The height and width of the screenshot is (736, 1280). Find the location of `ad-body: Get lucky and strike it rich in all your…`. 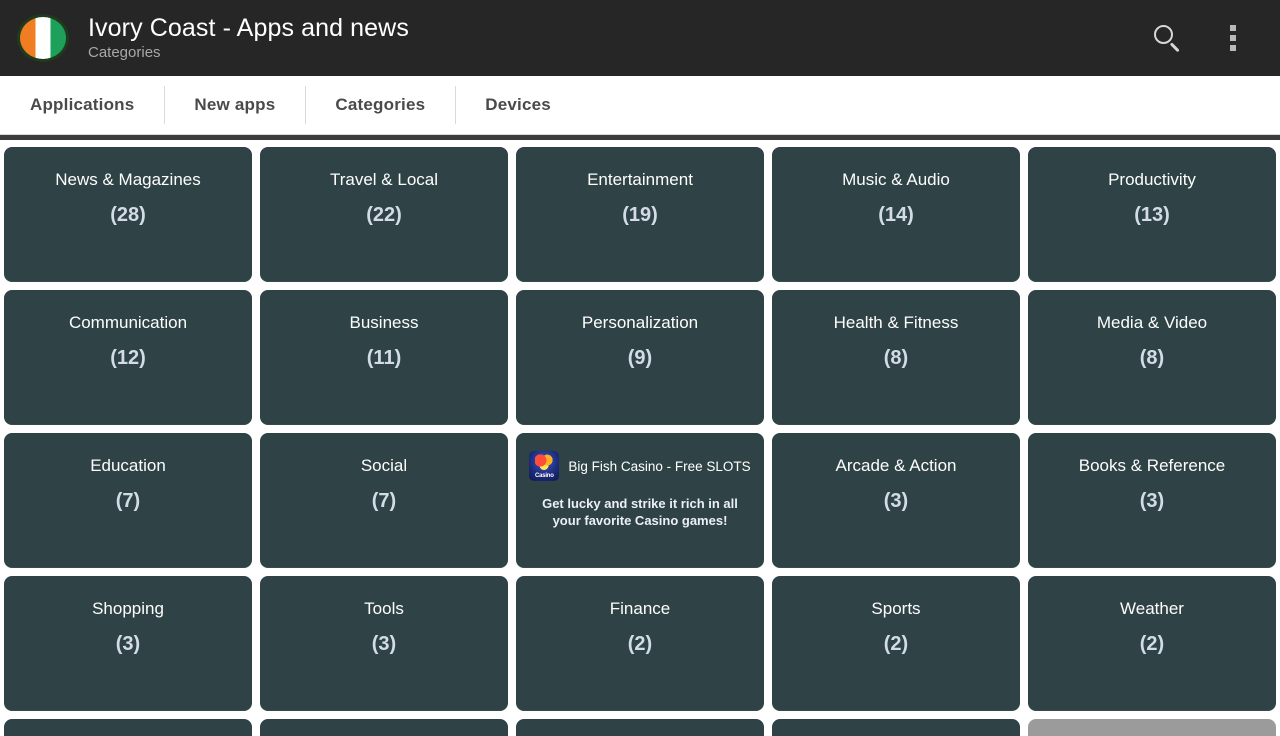

ad-body: Get lucky and strike it rich in all your… is located at coordinates (640, 512).